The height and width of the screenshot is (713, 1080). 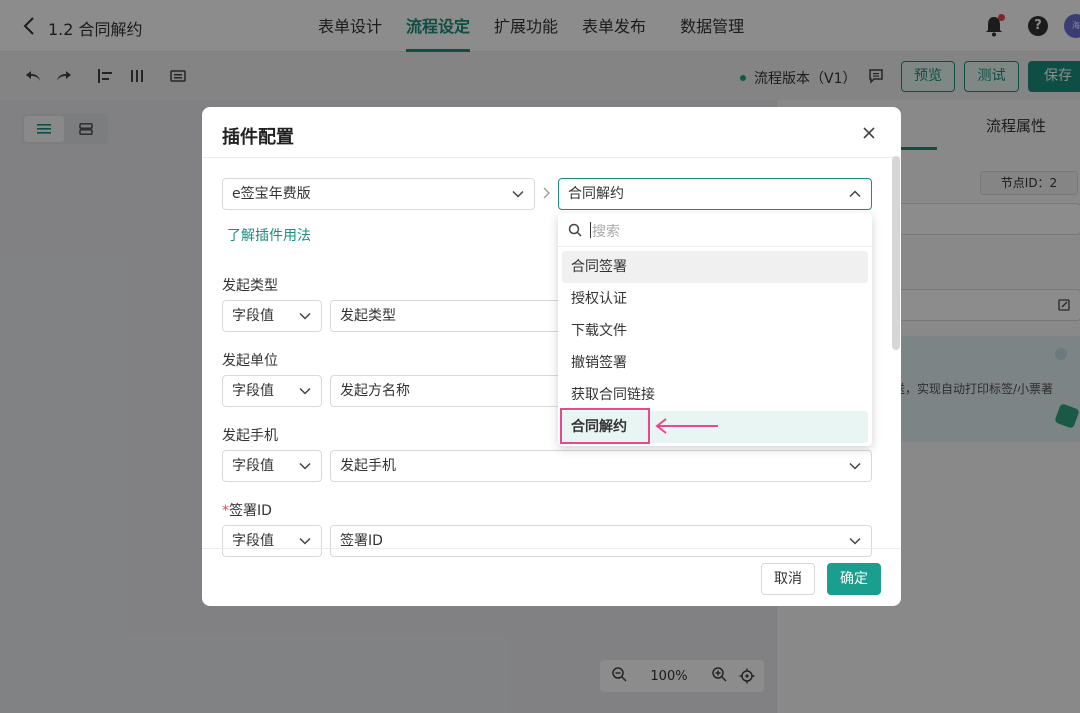 What do you see at coordinates (575, 230) in the screenshot?
I see `search-icon` at bounding box center [575, 230].